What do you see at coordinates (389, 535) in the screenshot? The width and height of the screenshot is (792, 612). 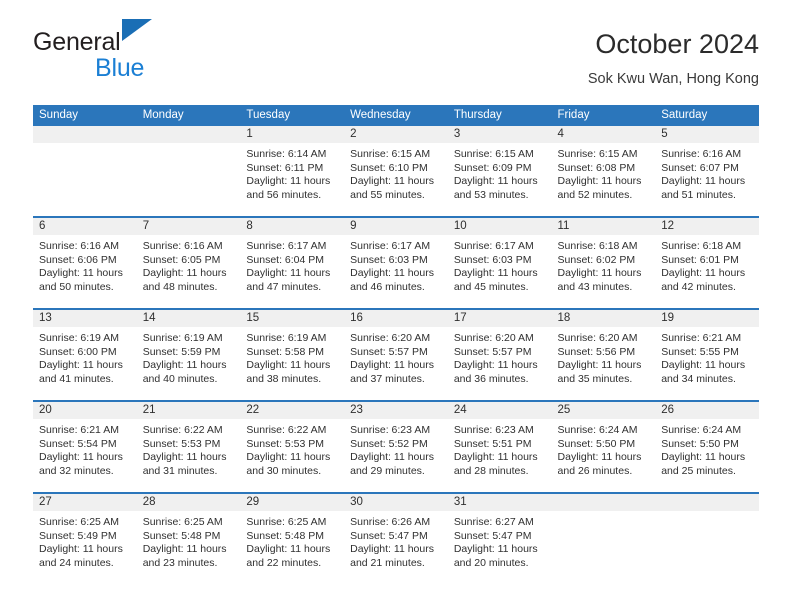 I see `sunset-text: Sunset: 5:47 PM` at bounding box center [389, 535].